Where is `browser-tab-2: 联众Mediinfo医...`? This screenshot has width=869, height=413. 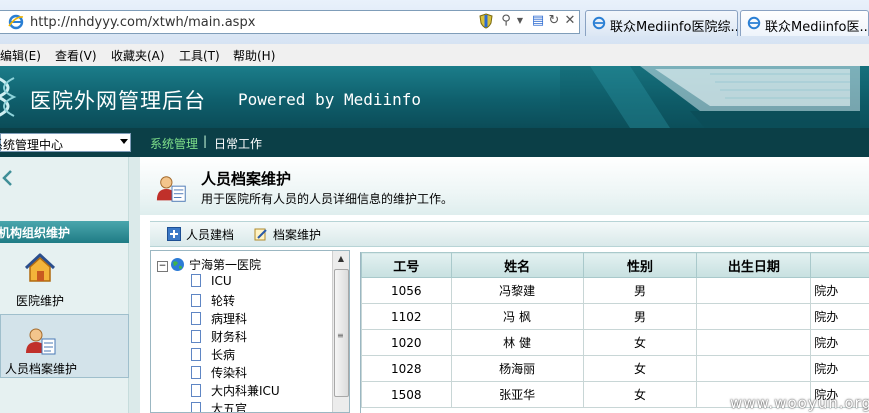
browser-tab-2: 联众Mediinfo医... is located at coordinates (804, 23).